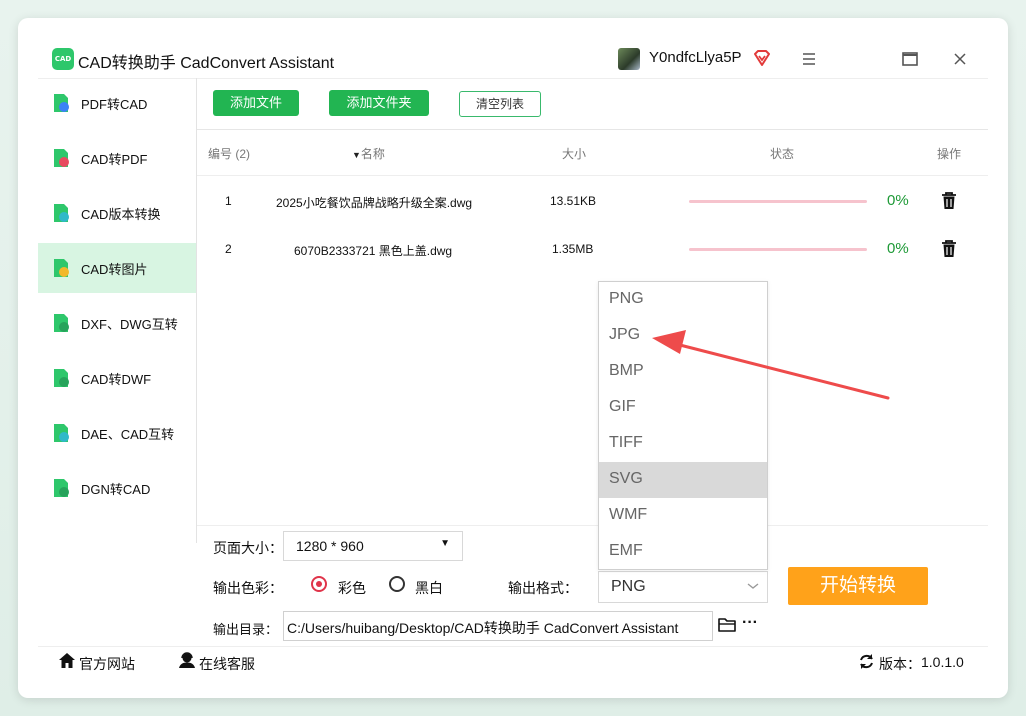  What do you see at coordinates (695, 57) in the screenshot?
I see `username: Y0ndfcLlya5P` at bounding box center [695, 57].